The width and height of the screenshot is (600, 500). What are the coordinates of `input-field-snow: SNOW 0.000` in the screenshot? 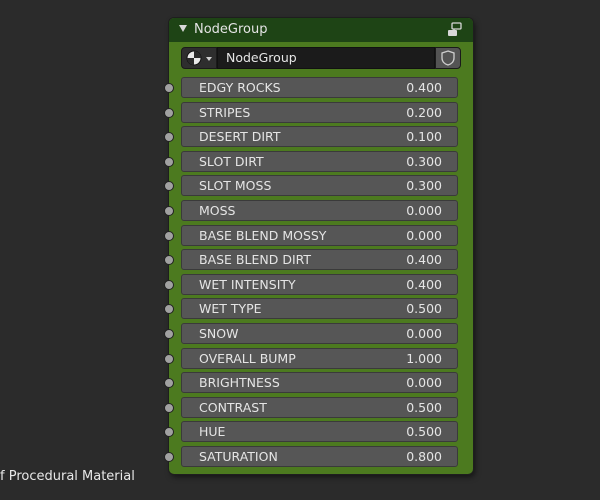 It's located at (319, 333).